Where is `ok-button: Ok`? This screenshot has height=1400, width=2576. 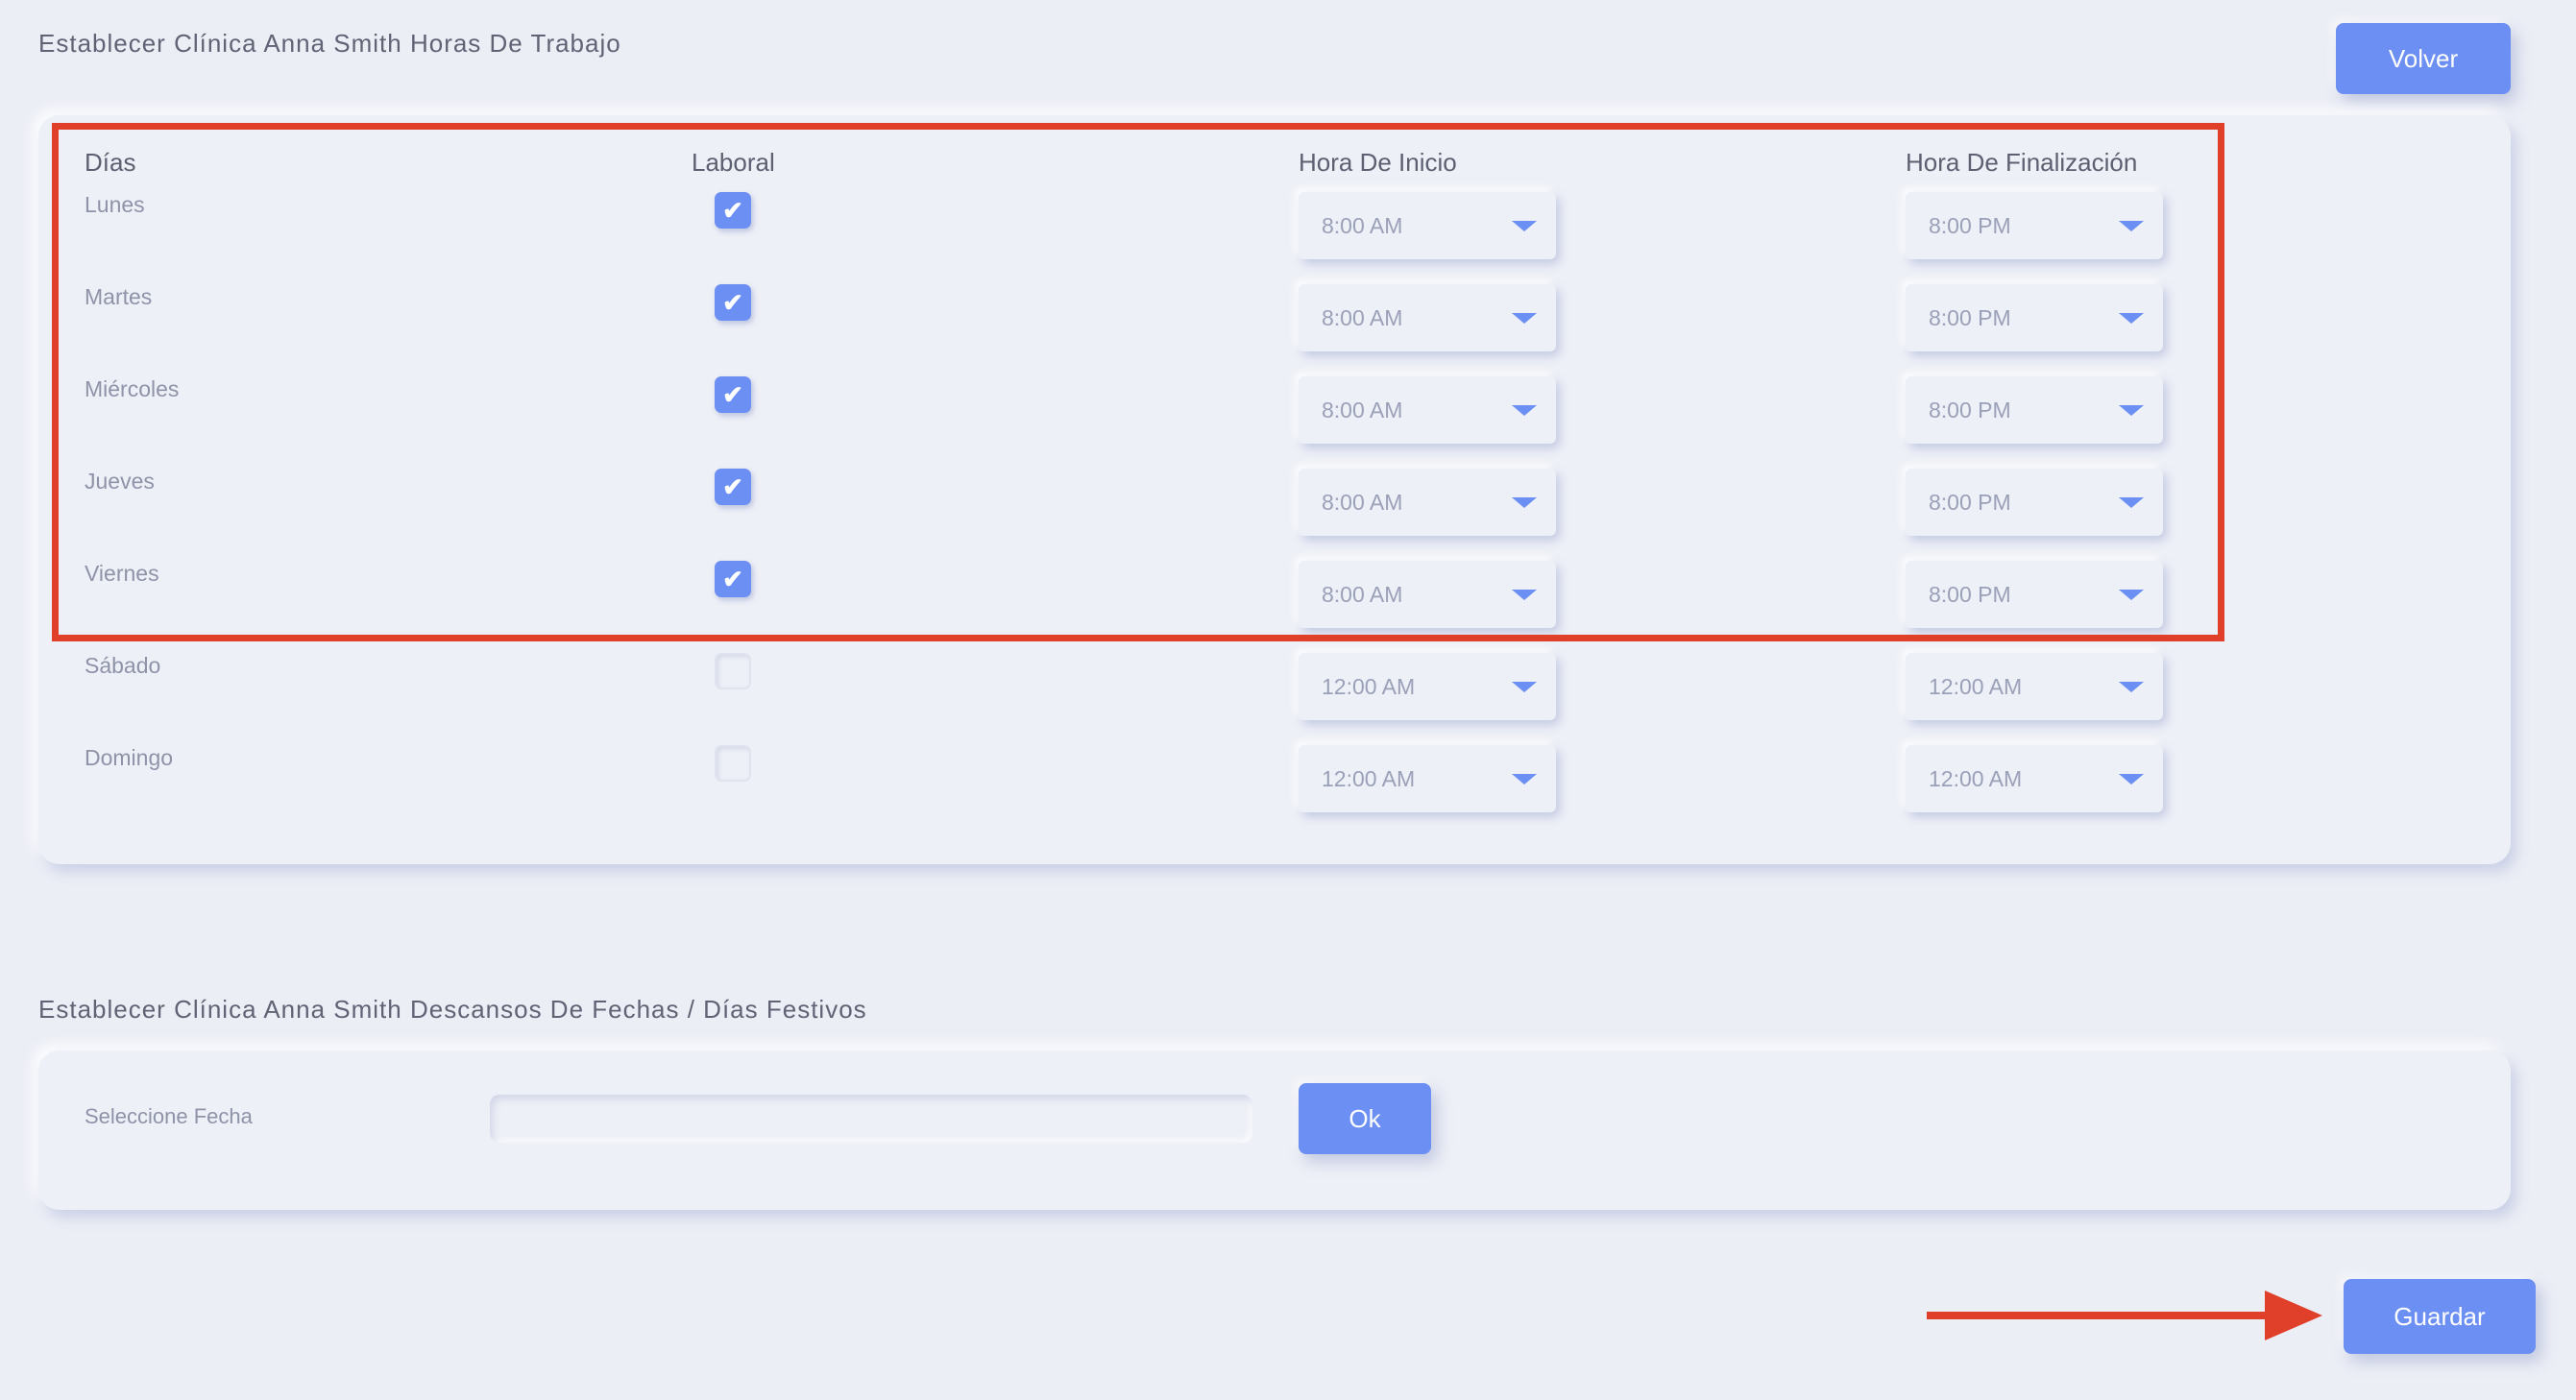 ok-button: Ok is located at coordinates (1365, 1118).